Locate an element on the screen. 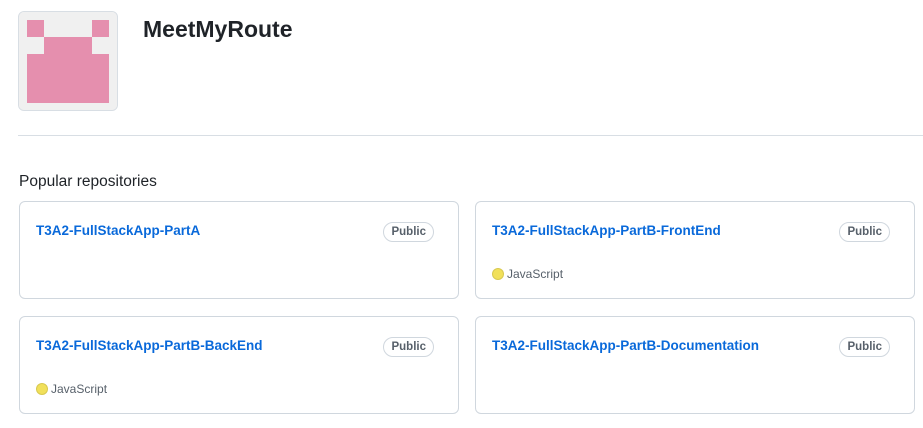  divider is located at coordinates (470, 135).